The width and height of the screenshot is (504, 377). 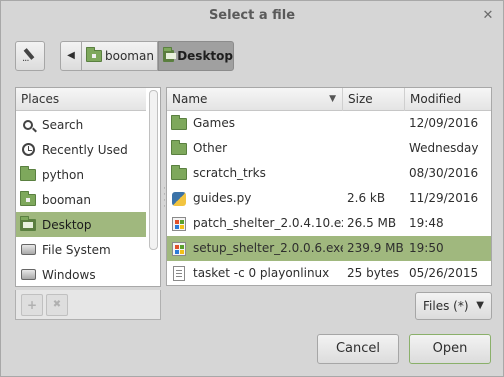 I want to click on column-size-header: Size, so click(x=374, y=99).